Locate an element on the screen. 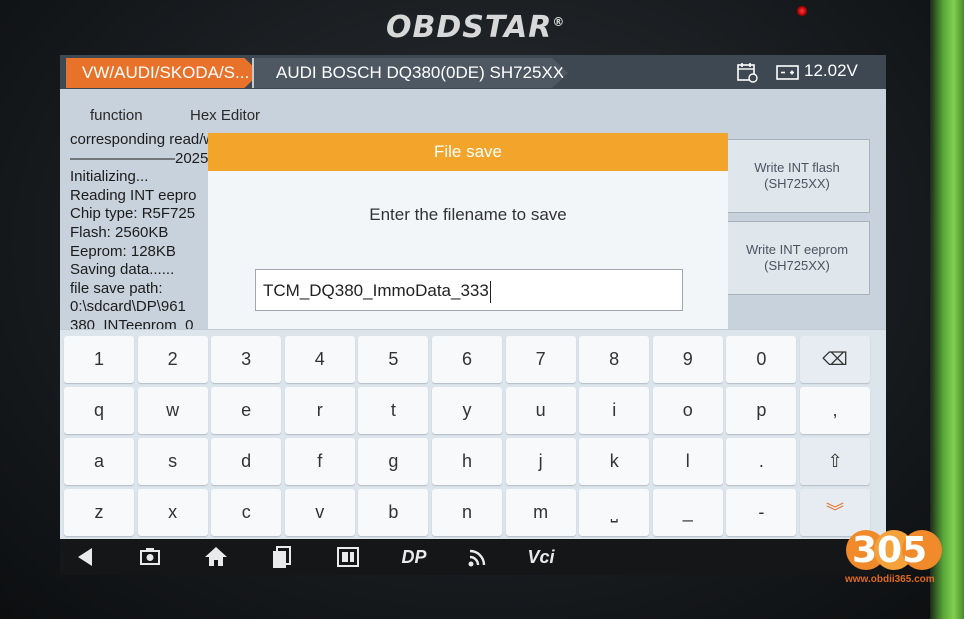 The height and width of the screenshot is (619, 964). key-v: v is located at coordinates (319, 512).